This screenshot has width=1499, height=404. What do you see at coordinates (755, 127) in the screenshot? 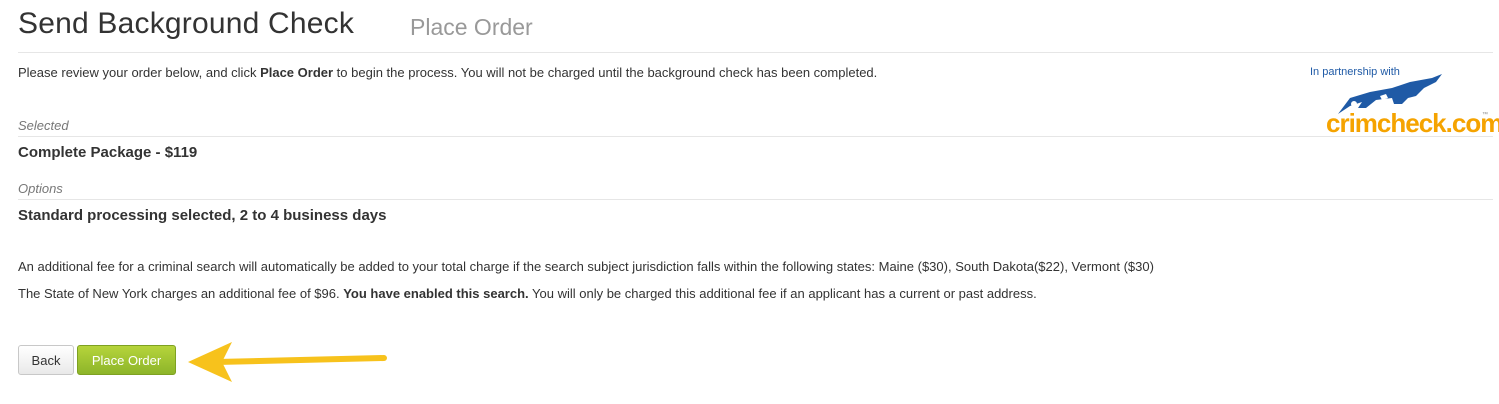
I see `selected-label: Selected` at bounding box center [755, 127].